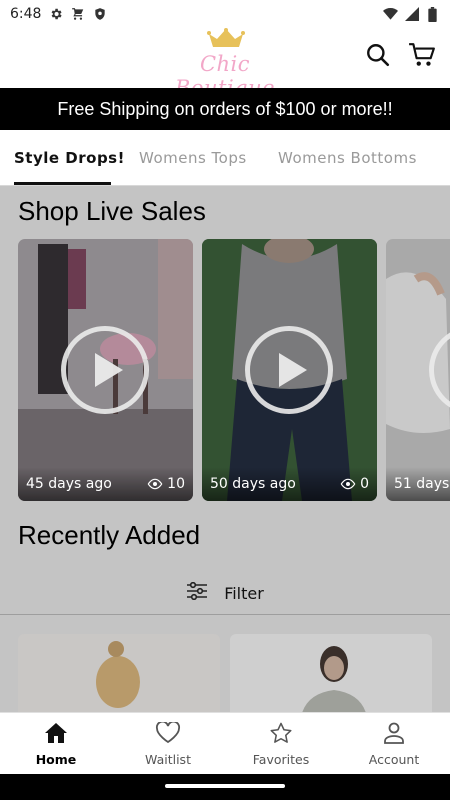 The height and width of the screenshot is (800, 450). Describe the element at coordinates (394, 735) in the screenshot. I see `account-icon` at that location.